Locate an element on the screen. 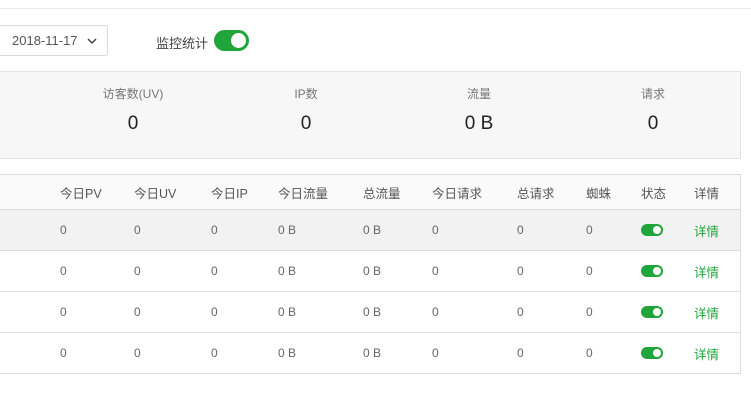  col-header-today-traffic: 今日流量 is located at coordinates (303, 192).